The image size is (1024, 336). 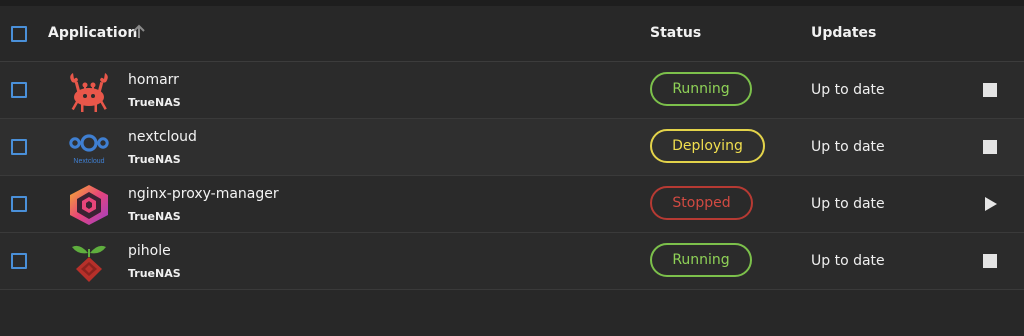 What do you see at coordinates (990, 204) in the screenshot?
I see `play-icon` at bounding box center [990, 204].